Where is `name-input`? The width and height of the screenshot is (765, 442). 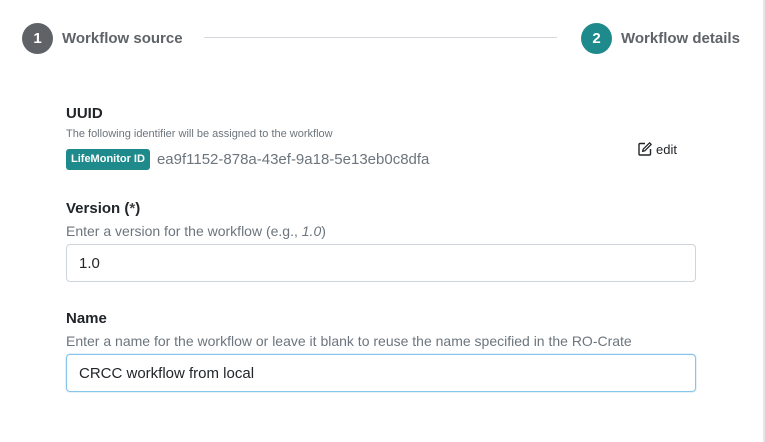
name-input is located at coordinates (381, 373).